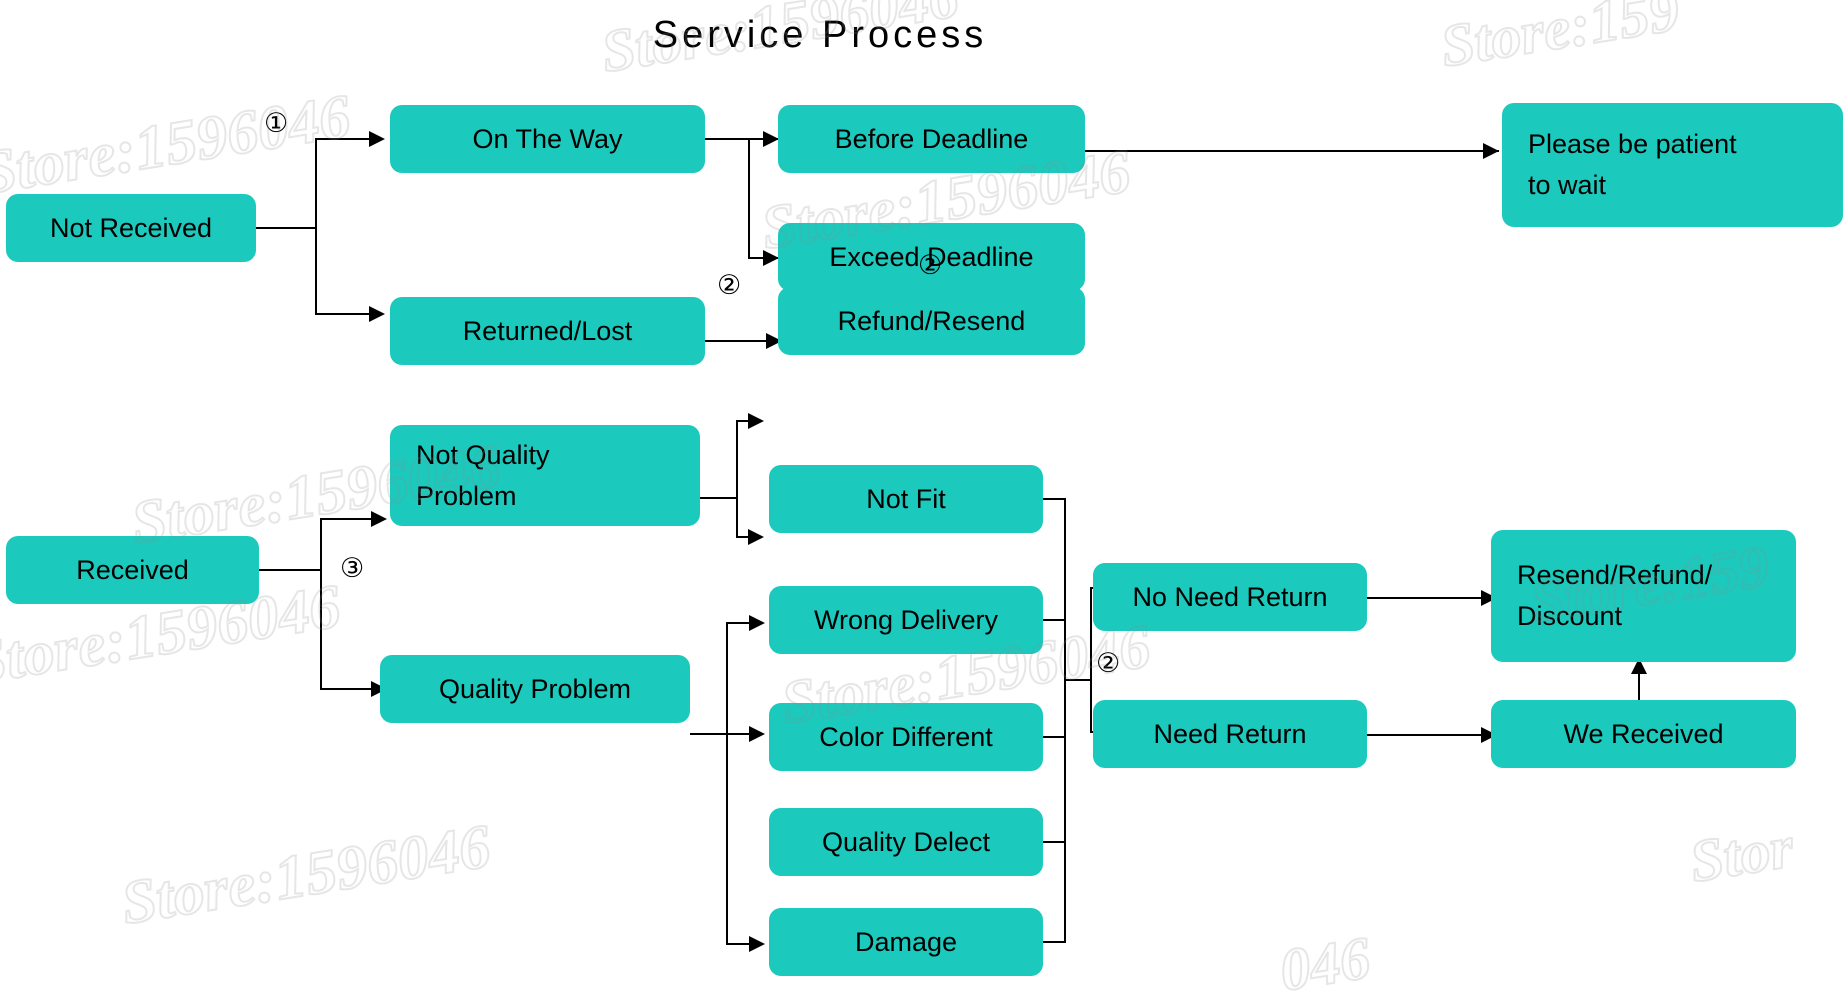 The image size is (1843, 1000). Describe the element at coordinates (1615, 575) in the screenshot. I see `node-label-line1: Resend/Refund/` at that location.